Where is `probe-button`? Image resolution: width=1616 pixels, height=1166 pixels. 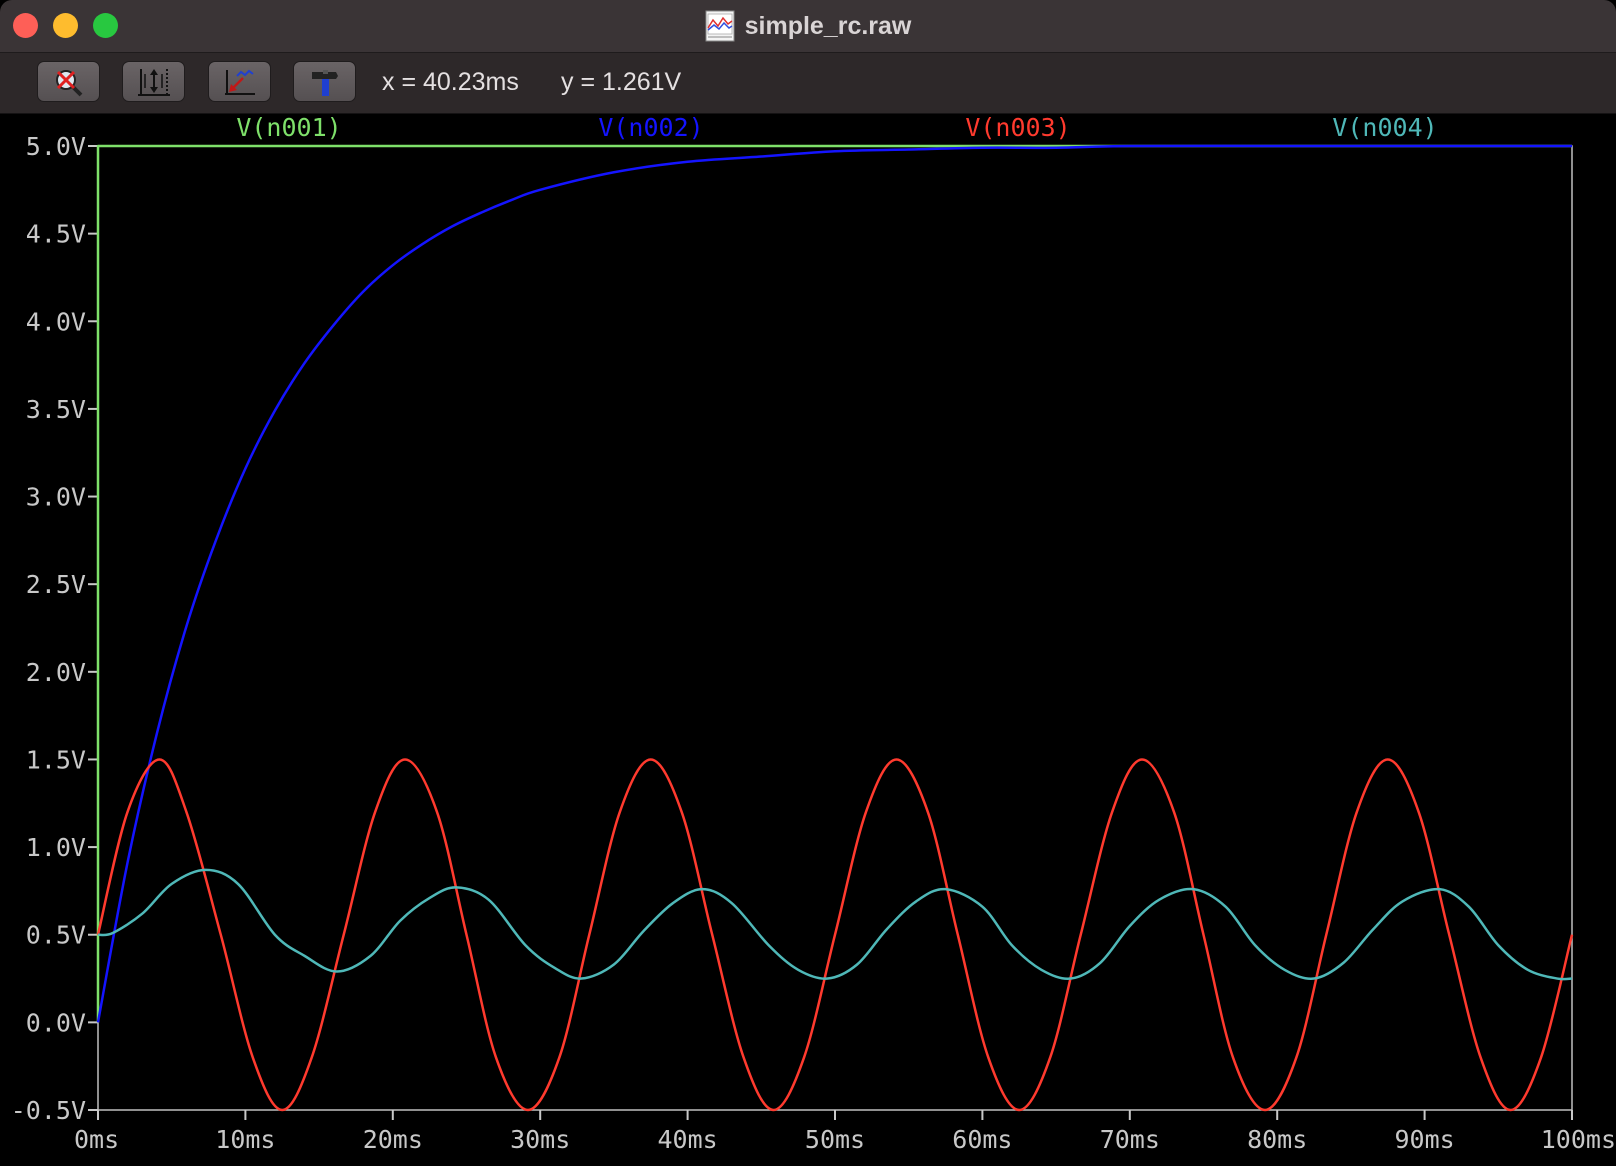
probe-button is located at coordinates (324, 81).